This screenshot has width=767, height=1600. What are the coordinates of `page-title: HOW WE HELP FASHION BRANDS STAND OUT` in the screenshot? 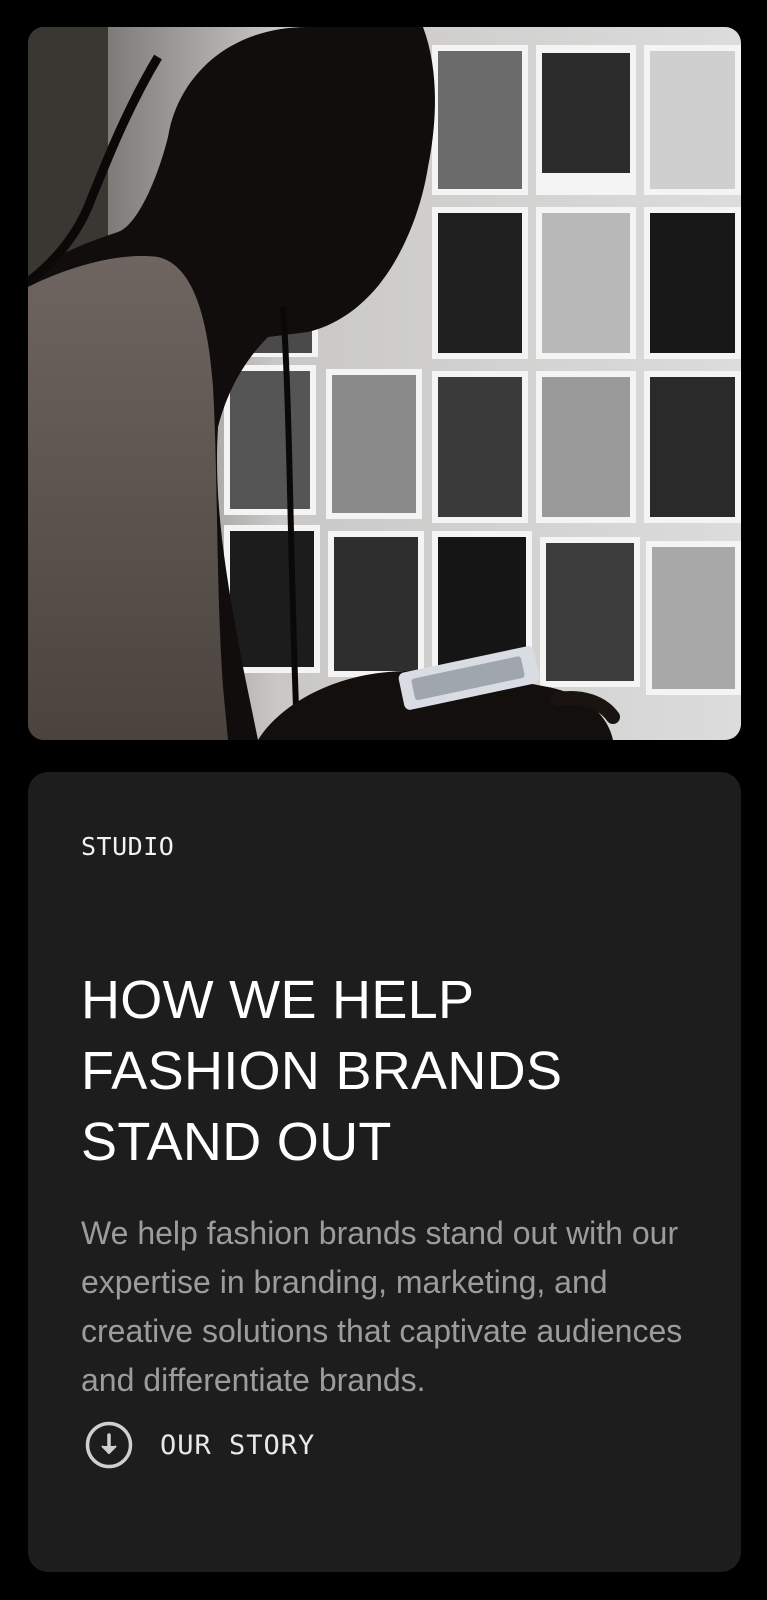 It's located at (391, 1071).